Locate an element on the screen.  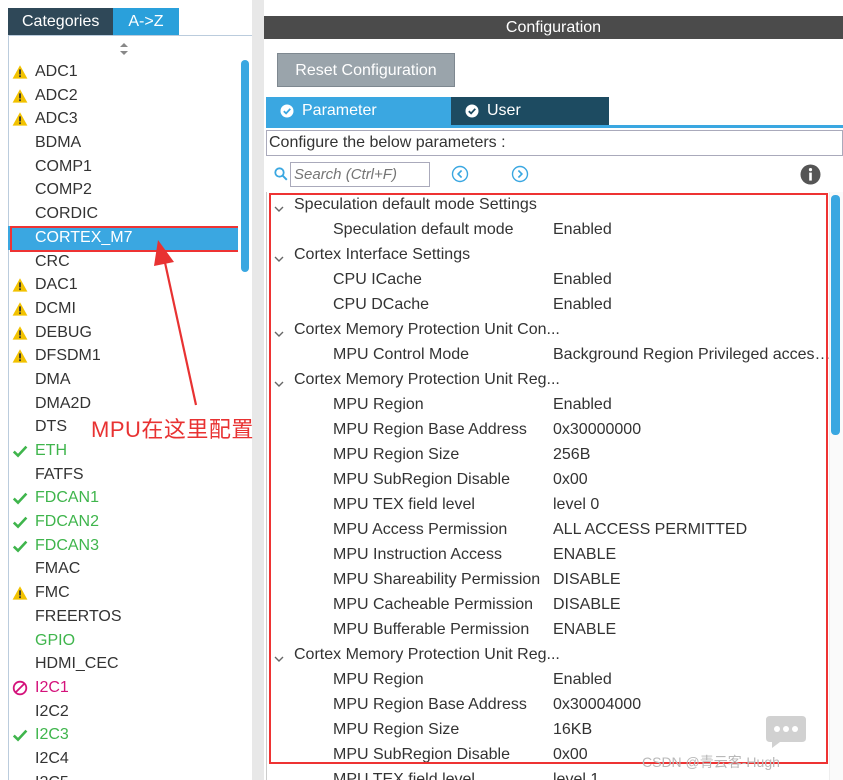
search-input is located at coordinates (360, 174).